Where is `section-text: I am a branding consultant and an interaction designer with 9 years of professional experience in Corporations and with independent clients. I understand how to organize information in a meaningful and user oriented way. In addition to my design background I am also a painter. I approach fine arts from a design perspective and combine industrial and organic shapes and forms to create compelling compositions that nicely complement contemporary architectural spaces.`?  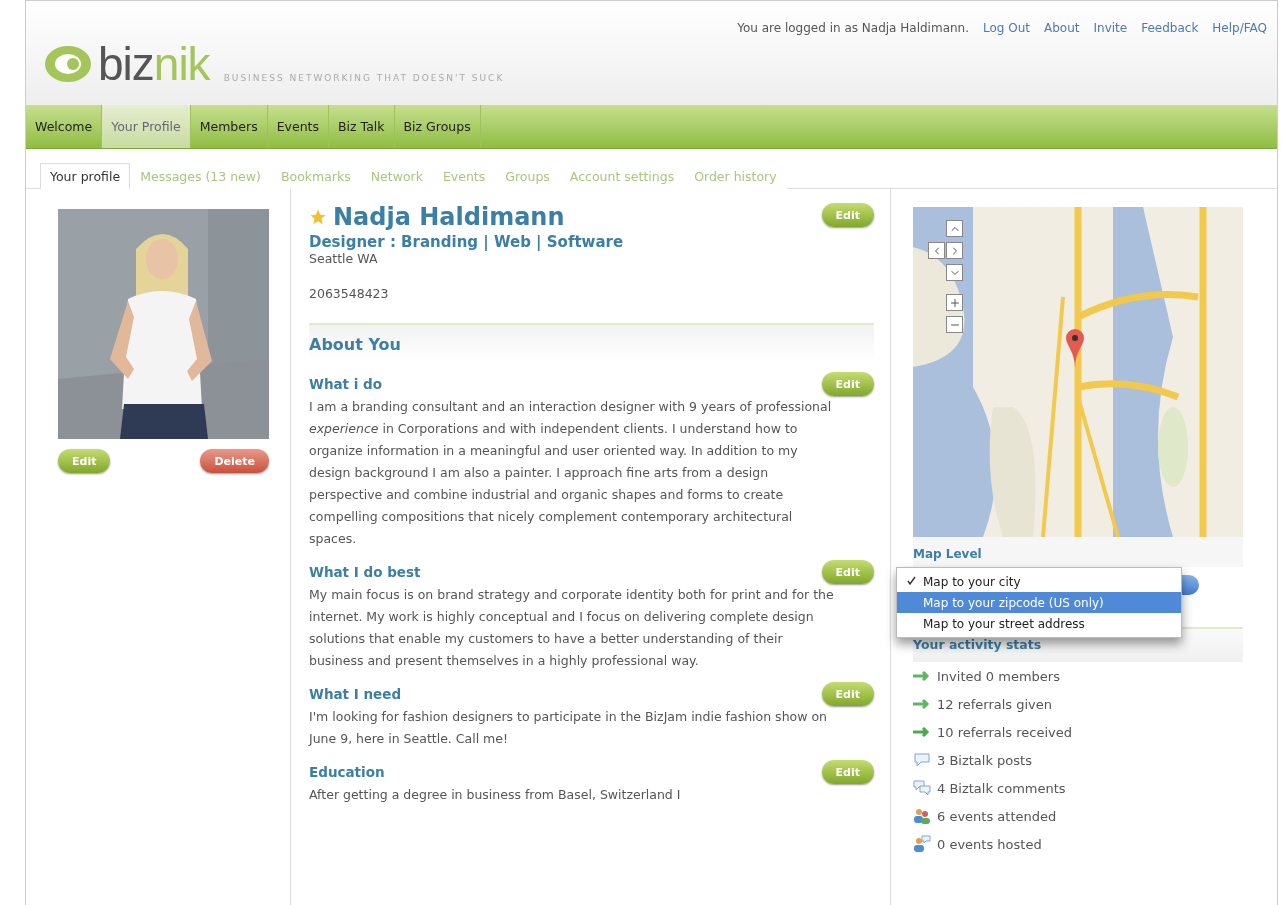 section-text: I am a branding consultant and an interaction designer with 9 years of professional experience in Corporations and with independent clients. I understand how to organize information in a meaningful and user oriented way. In addition to my design background I am also a painter. I approach fine arts from a design perspective and combine industrial and organic shapes and forms to create compelling compositions that nicely complement contemporary architectural spaces. is located at coordinates (571, 473).